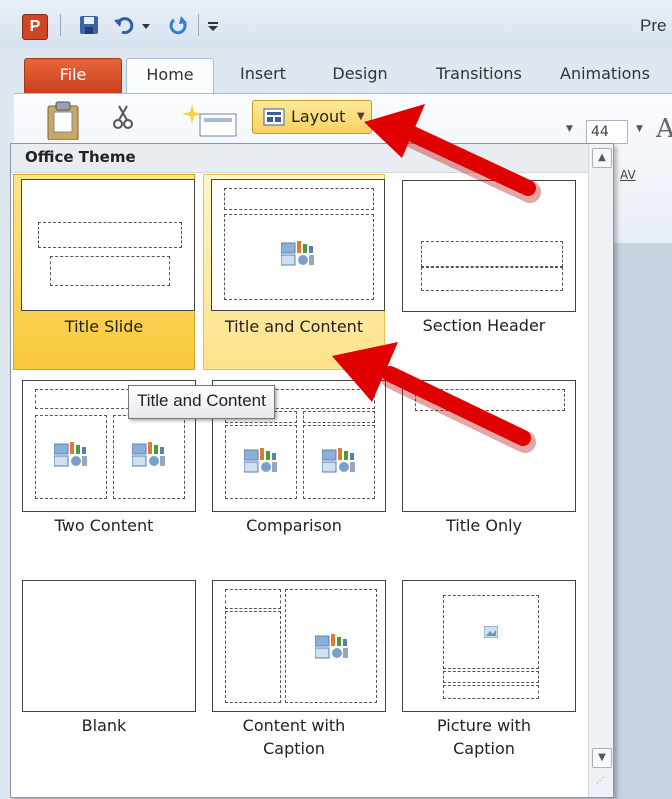  Describe the element at coordinates (294, 737) in the screenshot. I see `layout-label: Content with Caption` at that location.